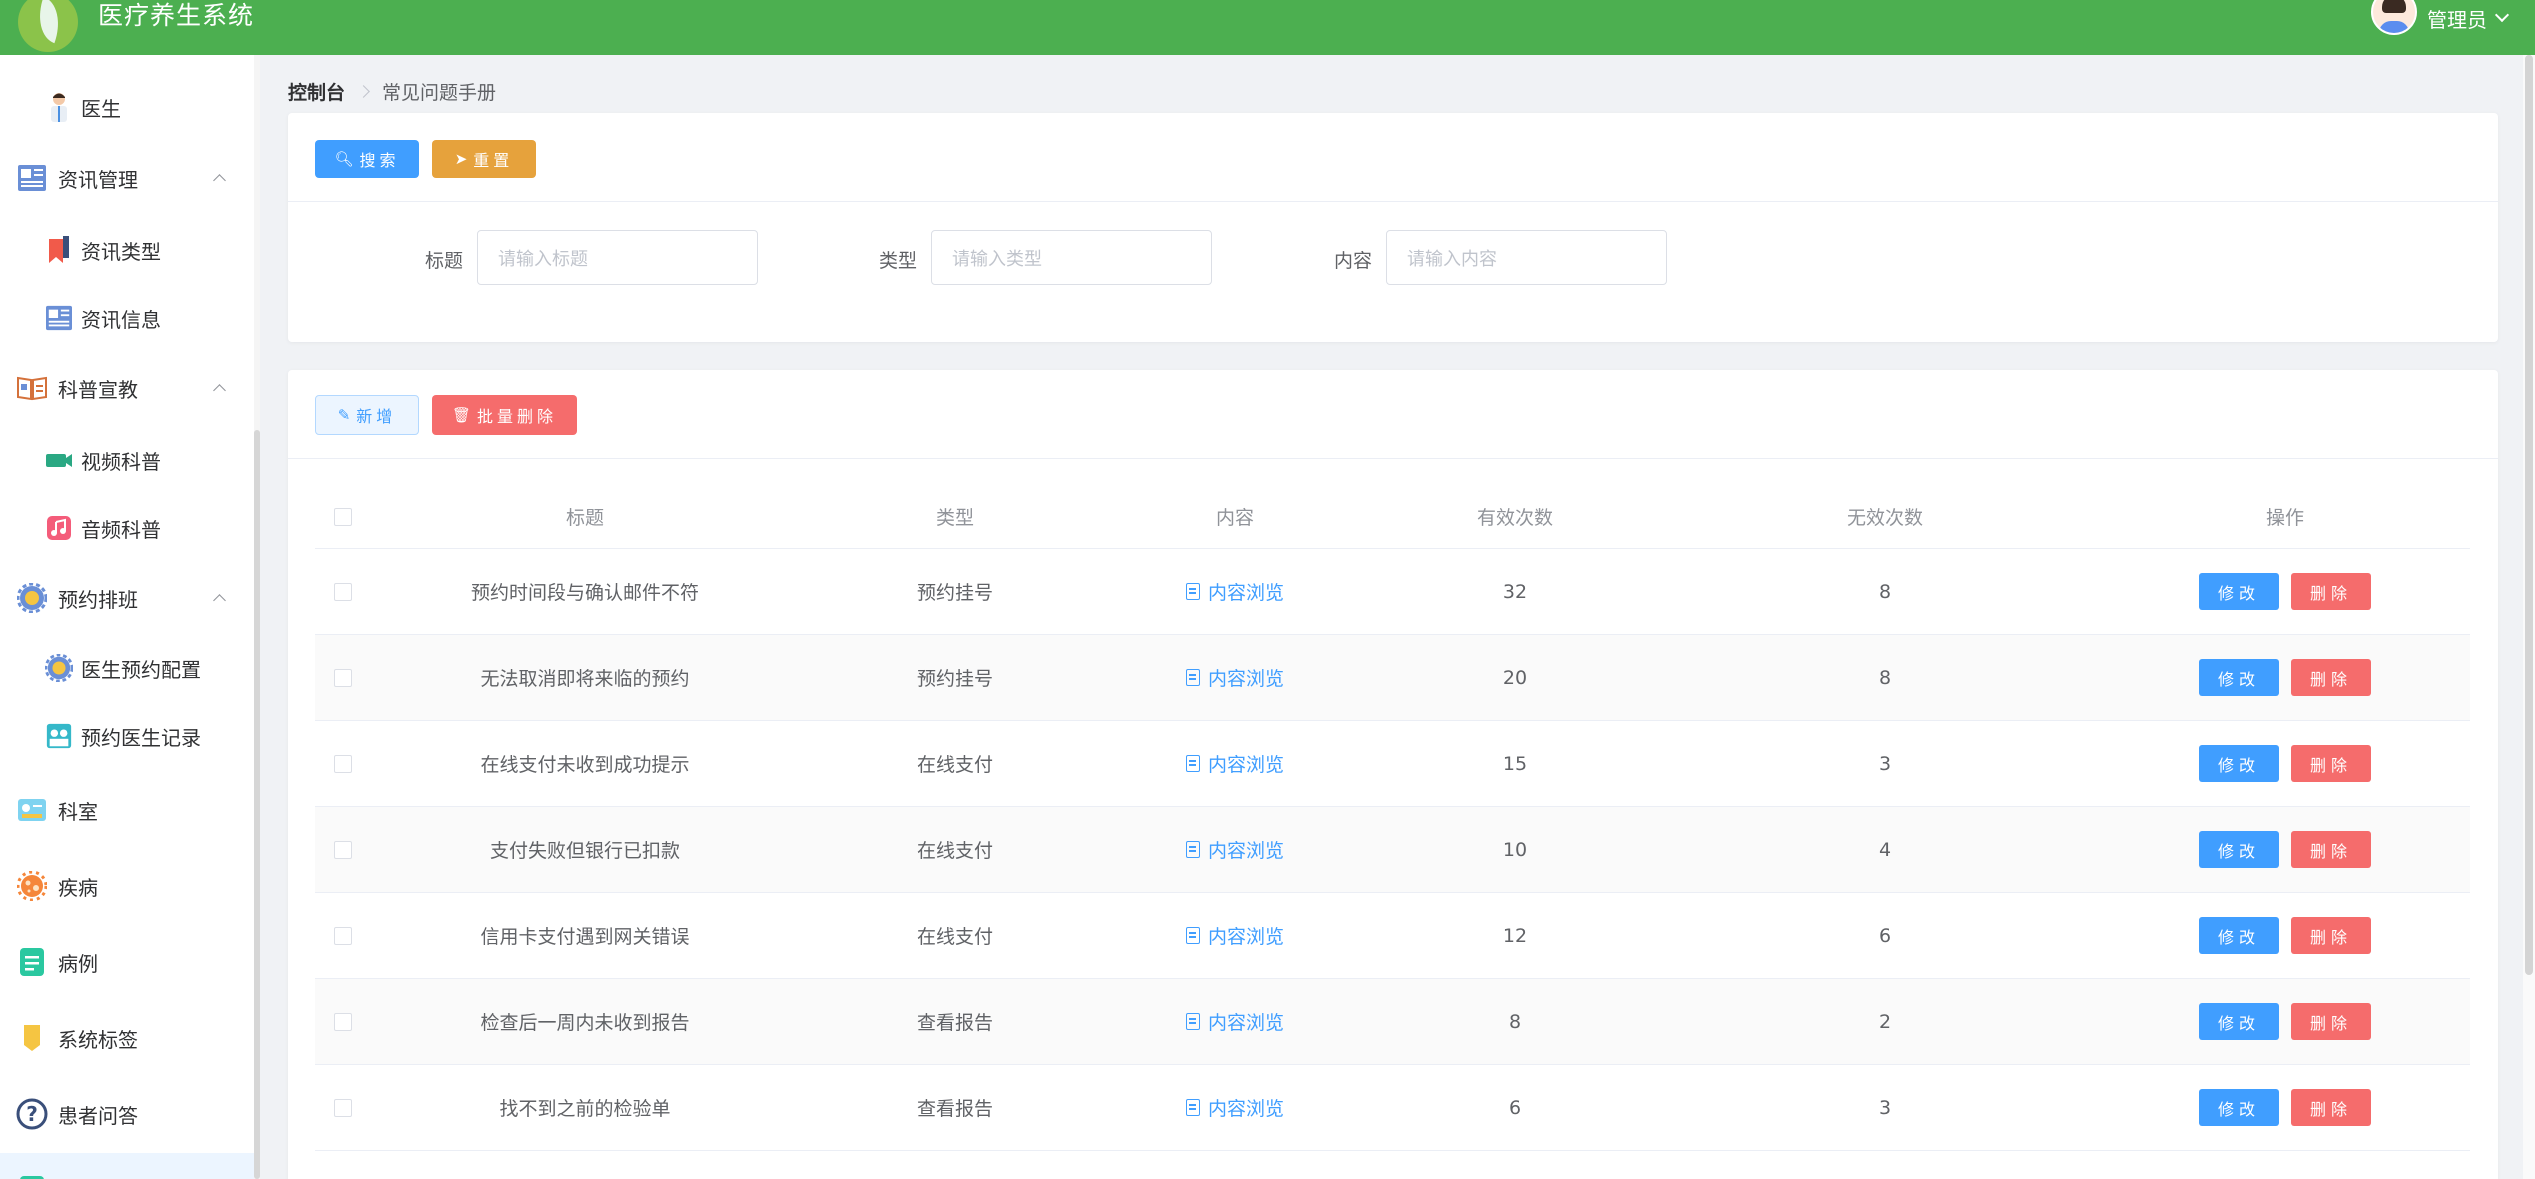  What do you see at coordinates (484, 159) in the screenshot?
I see `reset-button: ➤ 重置` at bounding box center [484, 159].